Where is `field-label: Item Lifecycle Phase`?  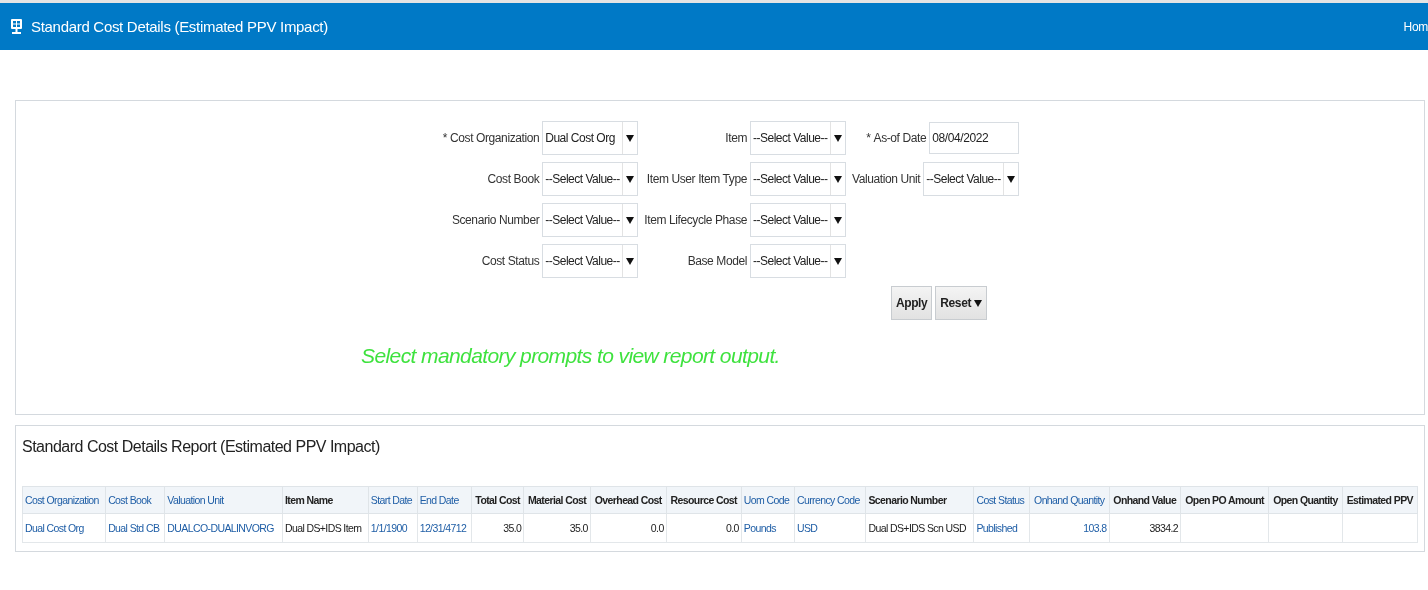
field-label: Item Lifecycle Phase is located at coordinates (695, 220).